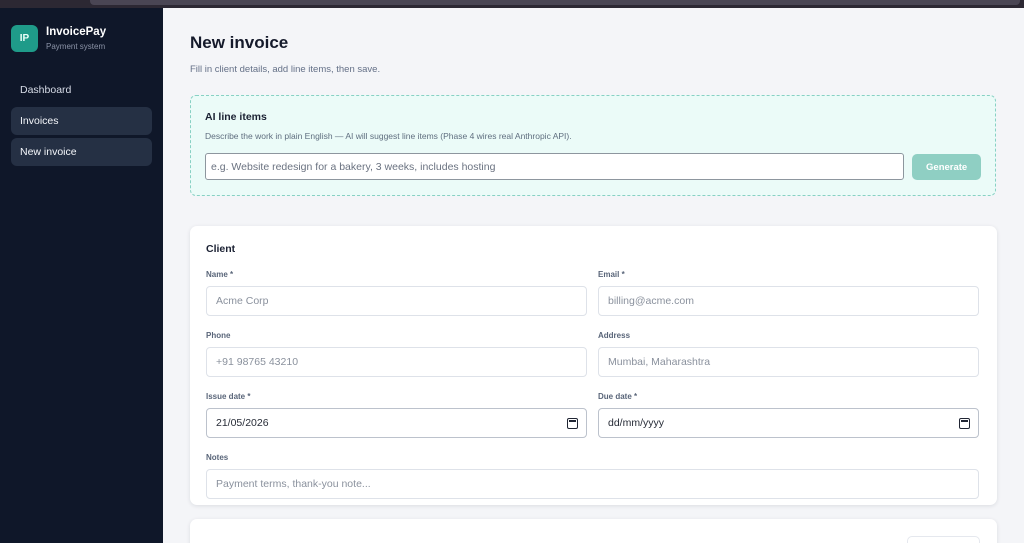 This screenshot has width=1024, height=543. What do you see at coordinates (636, 423) in the screenshot?
I see `due-date-value: dd/mm/yyyy` at bounding box center [636, 423].